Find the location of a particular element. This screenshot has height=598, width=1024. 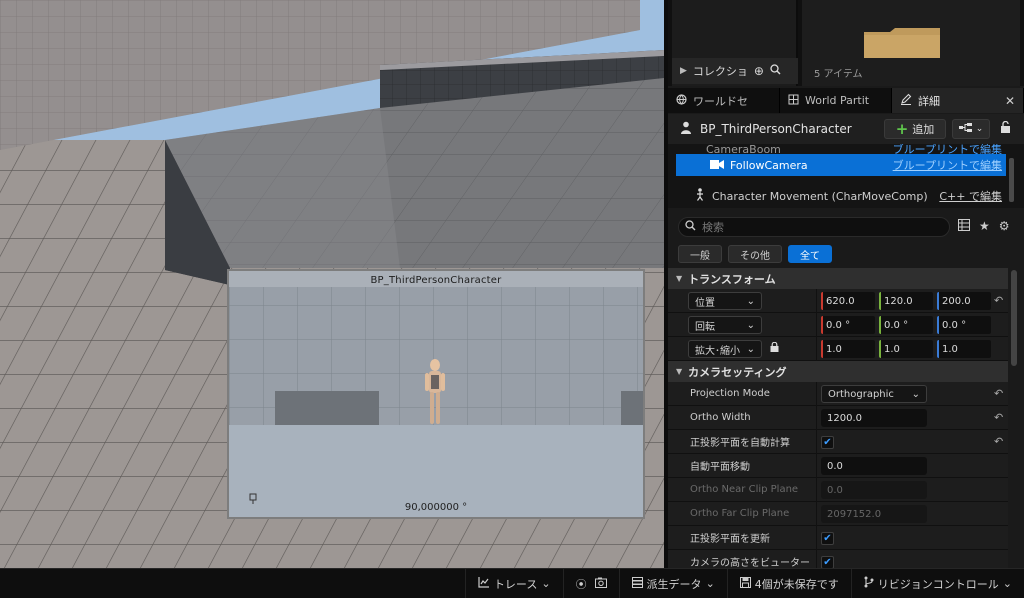

tab-world-settings: ワールドセ is located at coordinates (724, 100).